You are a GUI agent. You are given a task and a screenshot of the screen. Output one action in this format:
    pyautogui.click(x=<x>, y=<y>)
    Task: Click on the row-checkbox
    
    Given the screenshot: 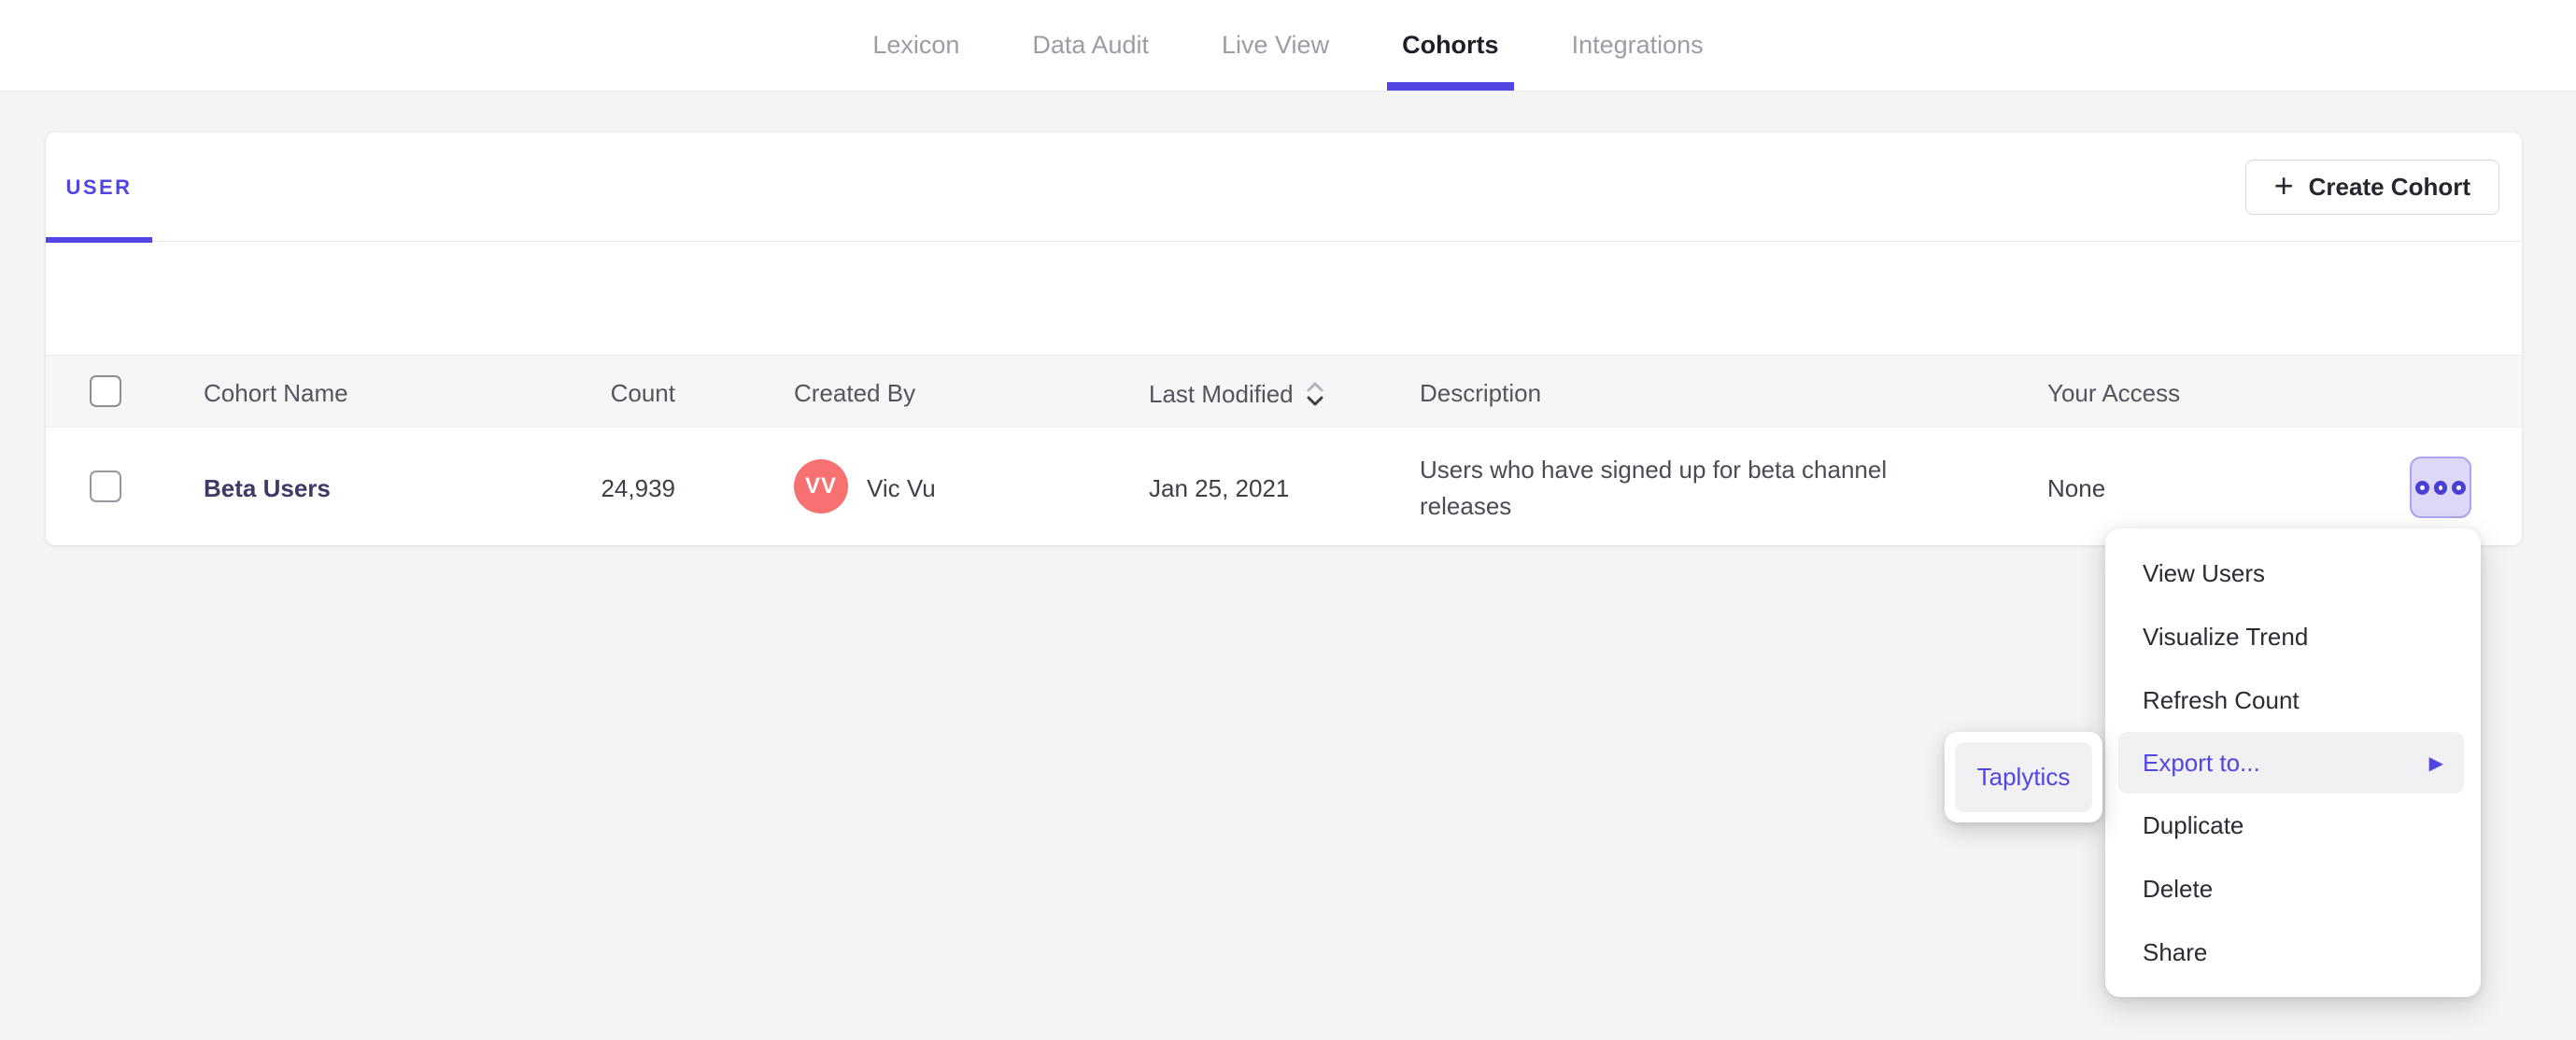 What is the action you would take?
    pyautogui.click(x=105, y=486)
    